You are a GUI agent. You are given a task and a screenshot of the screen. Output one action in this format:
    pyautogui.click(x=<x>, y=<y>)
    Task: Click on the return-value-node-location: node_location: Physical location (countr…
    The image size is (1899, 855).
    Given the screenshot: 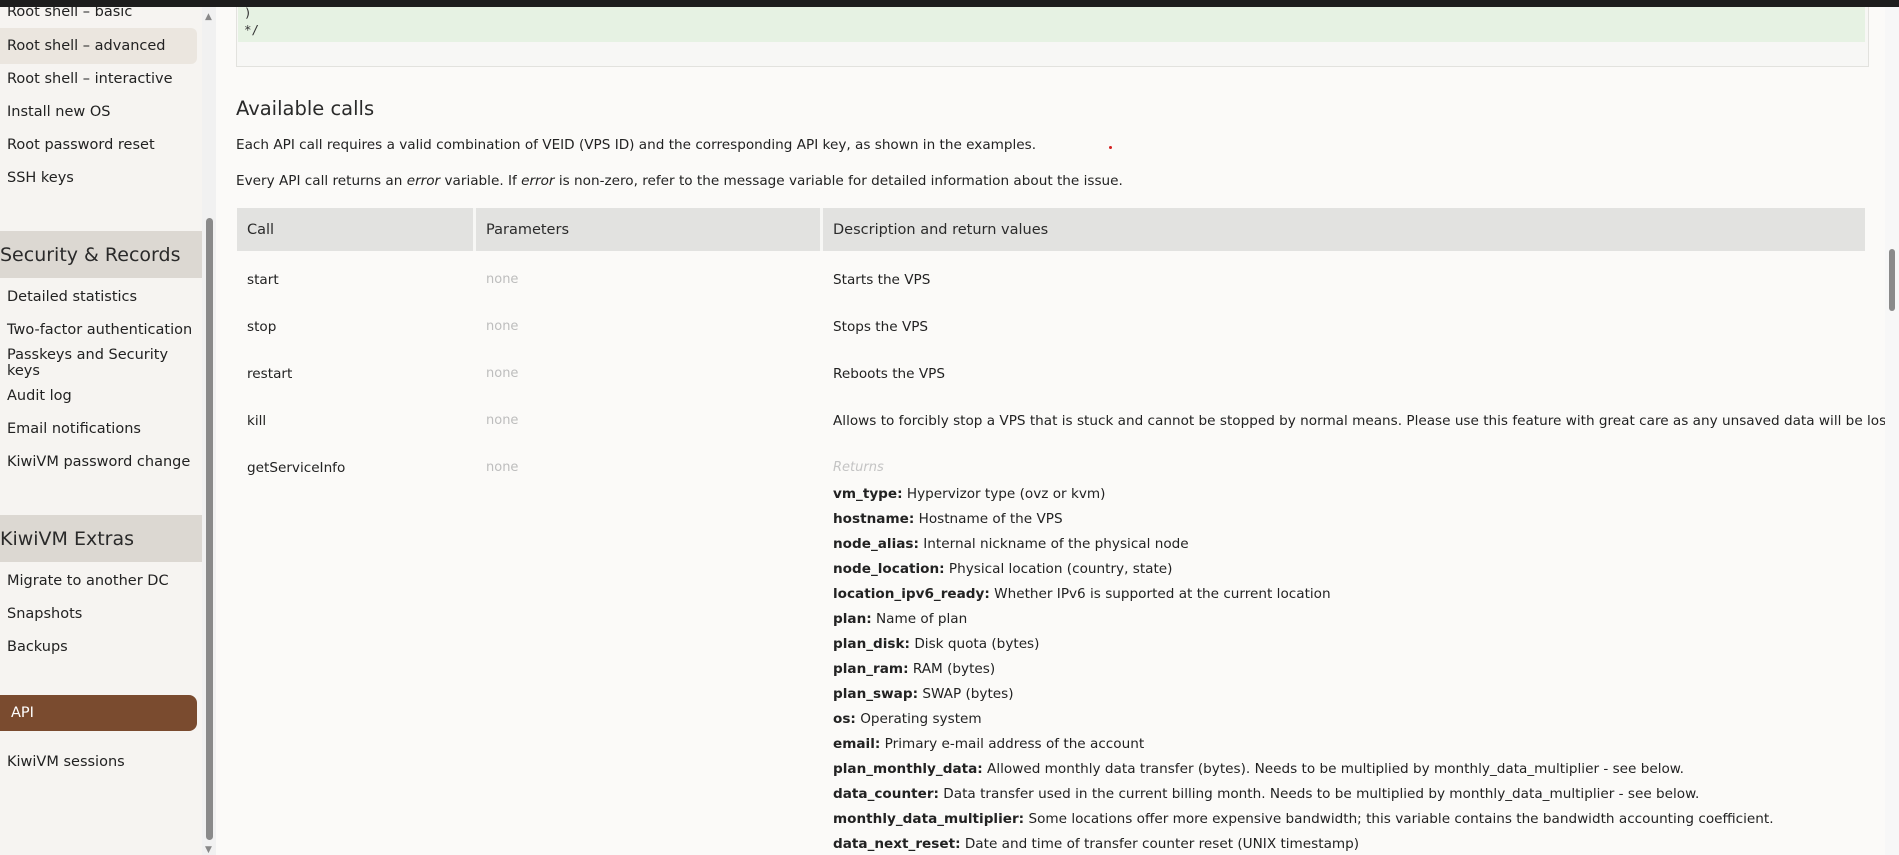 What is the action you would take?
    pyautogui.click(x=1003, y=569)
    